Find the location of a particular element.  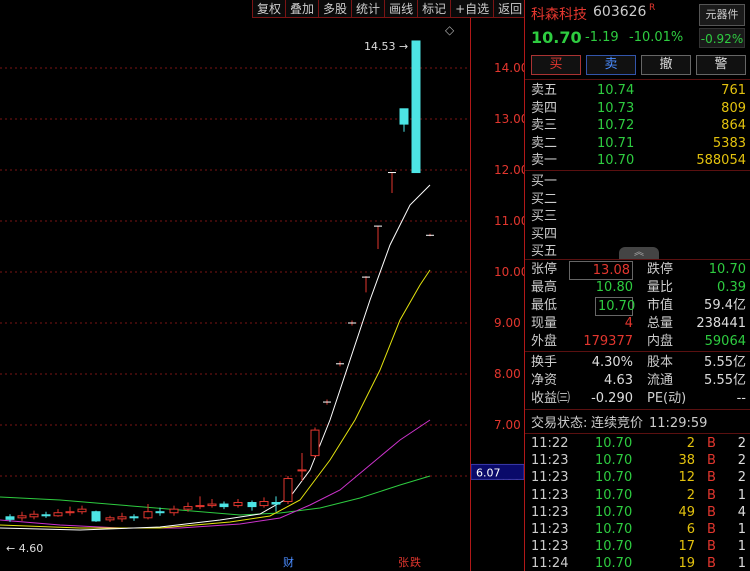

tick-row: 11:22 10.70 2 B 2 is located at coordinates (637, 443).